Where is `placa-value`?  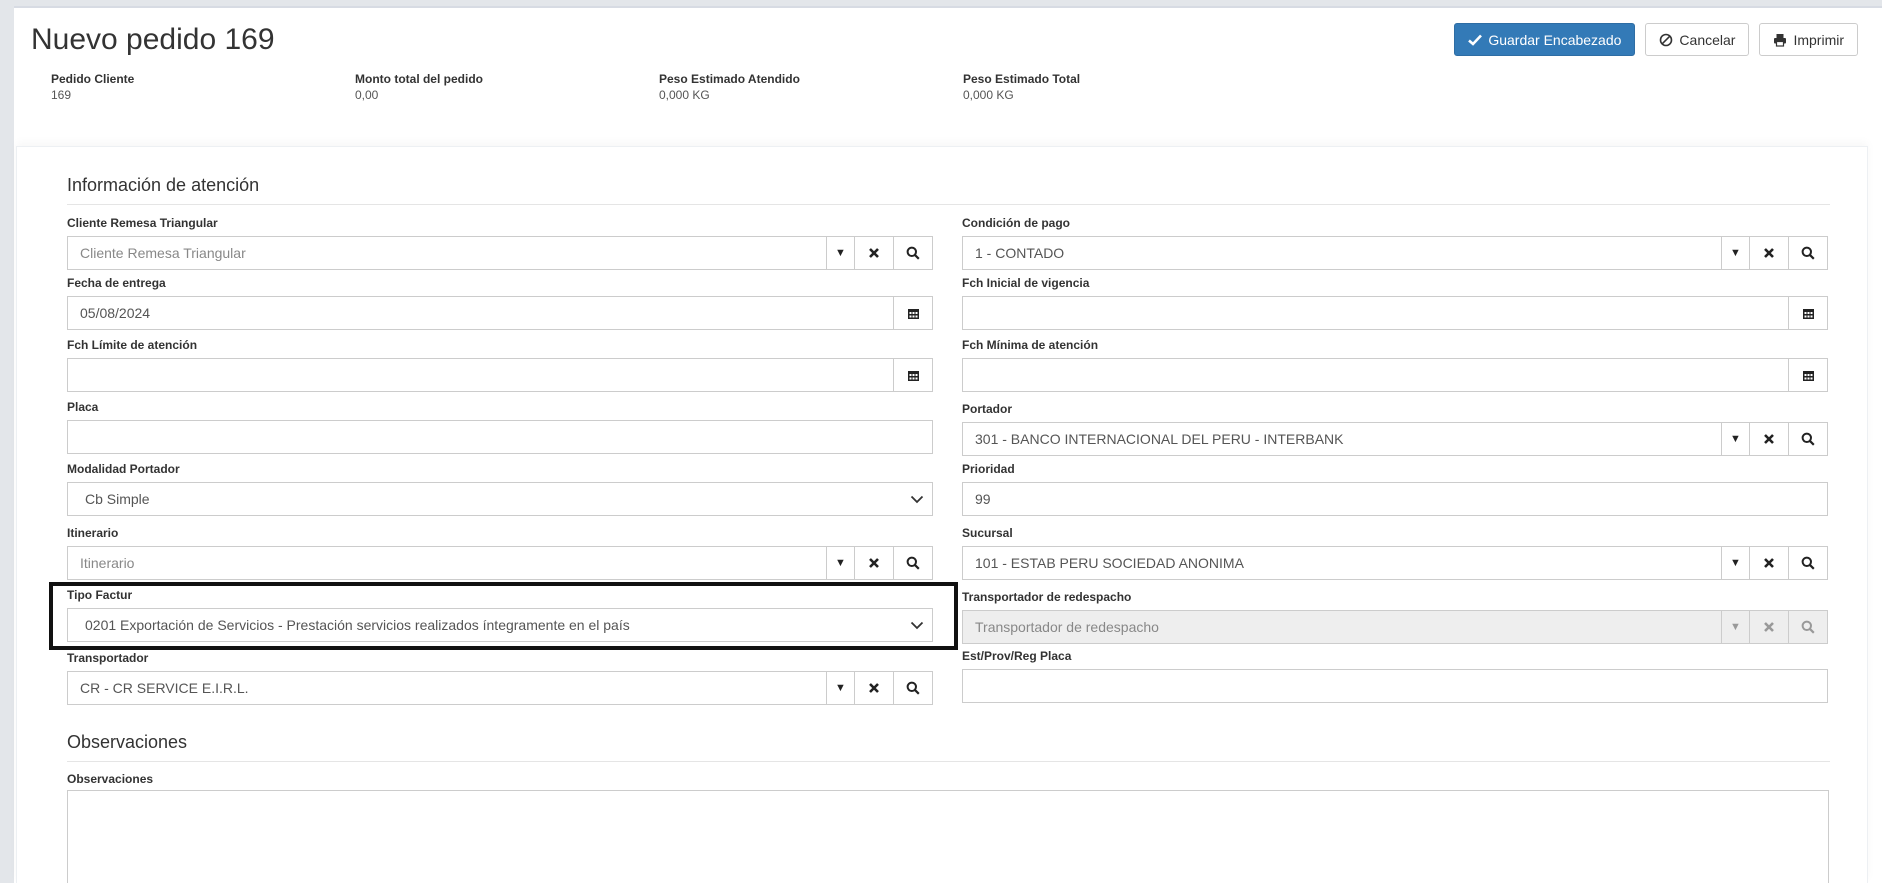
placa-value is located at coordinates (500, 437).